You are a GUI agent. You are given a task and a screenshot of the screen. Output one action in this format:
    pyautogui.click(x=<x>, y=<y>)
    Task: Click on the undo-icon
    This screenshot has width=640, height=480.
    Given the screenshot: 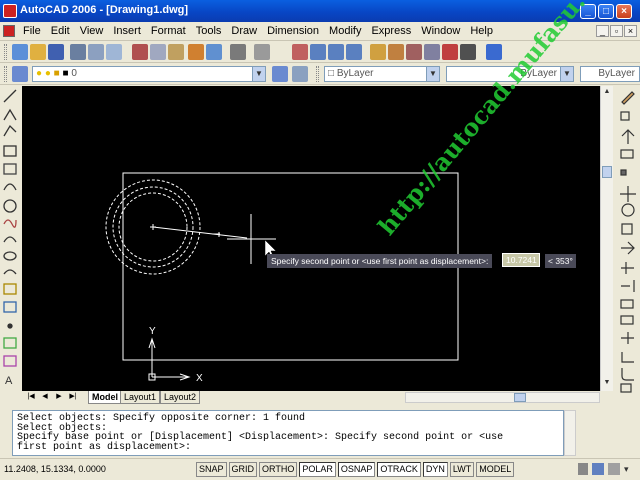 What is the action you would take?
    pyautogui.click(x=238, y=52)
    